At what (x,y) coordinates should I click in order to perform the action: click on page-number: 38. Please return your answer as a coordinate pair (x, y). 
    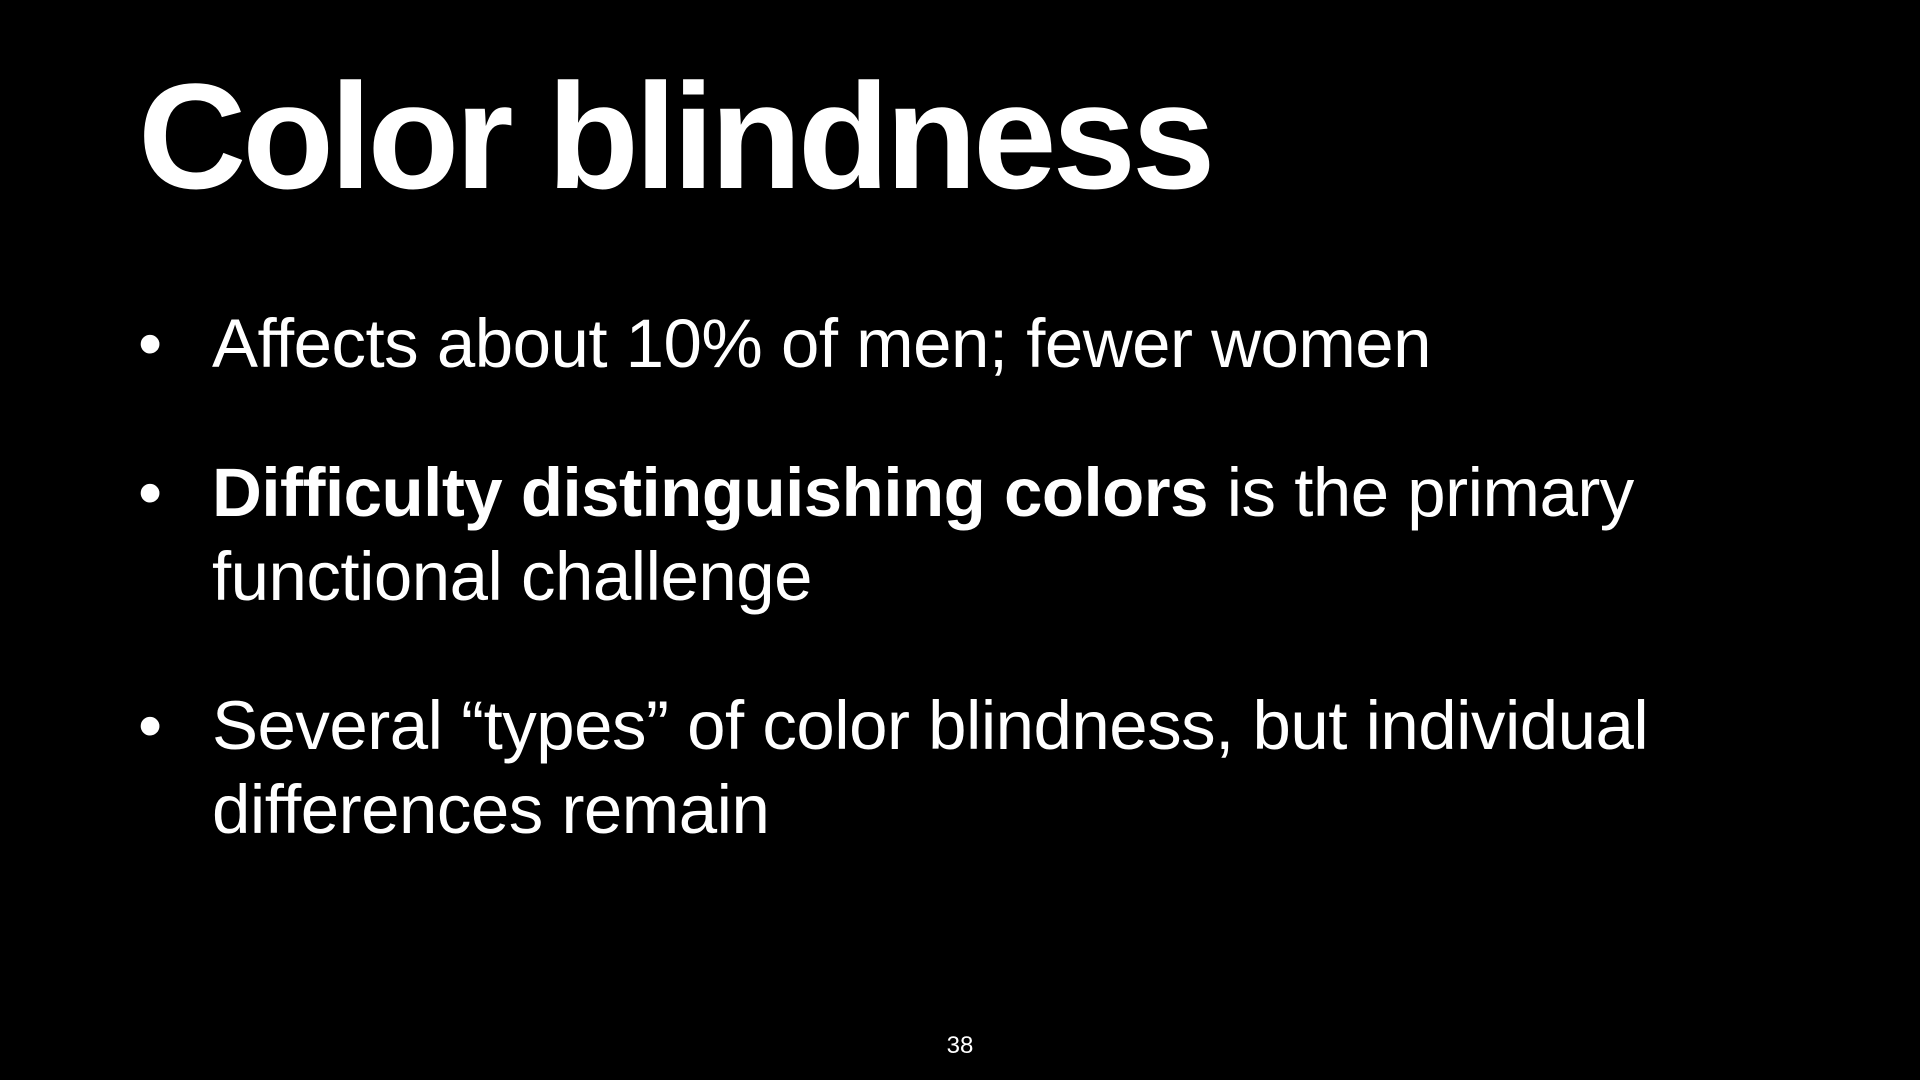
    Looking at the image, I should click on (960, 1045).